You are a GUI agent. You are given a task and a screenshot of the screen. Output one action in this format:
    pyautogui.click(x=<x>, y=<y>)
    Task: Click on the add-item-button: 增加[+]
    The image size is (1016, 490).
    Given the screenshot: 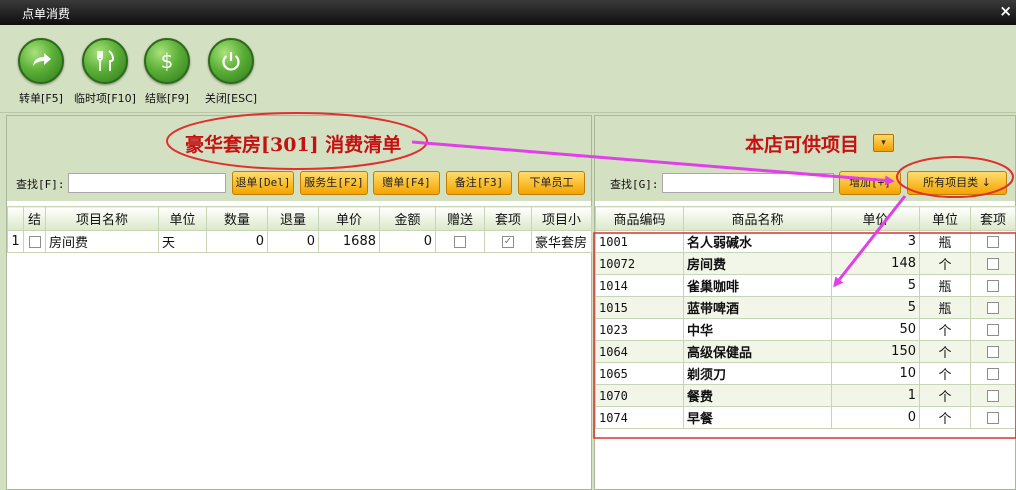 What is the action you would take?
    pyautogui.click(x=870, y=183)
    